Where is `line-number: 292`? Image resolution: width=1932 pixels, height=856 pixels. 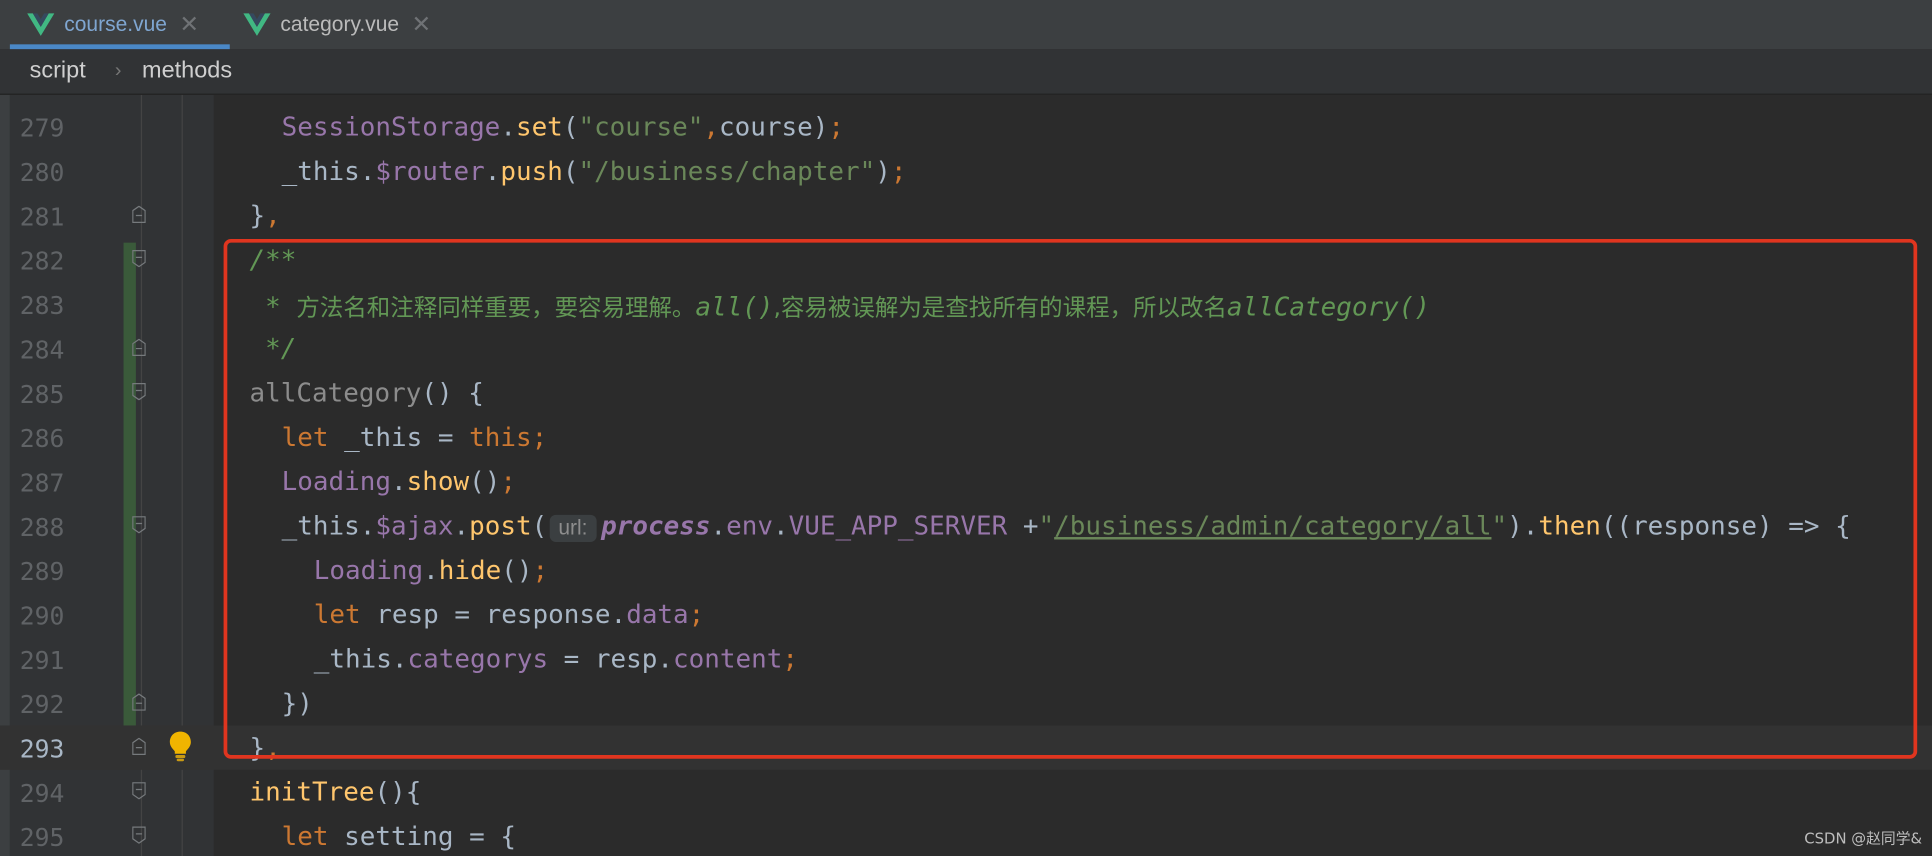 line-number: 292 is located at coordinates (42, 704).